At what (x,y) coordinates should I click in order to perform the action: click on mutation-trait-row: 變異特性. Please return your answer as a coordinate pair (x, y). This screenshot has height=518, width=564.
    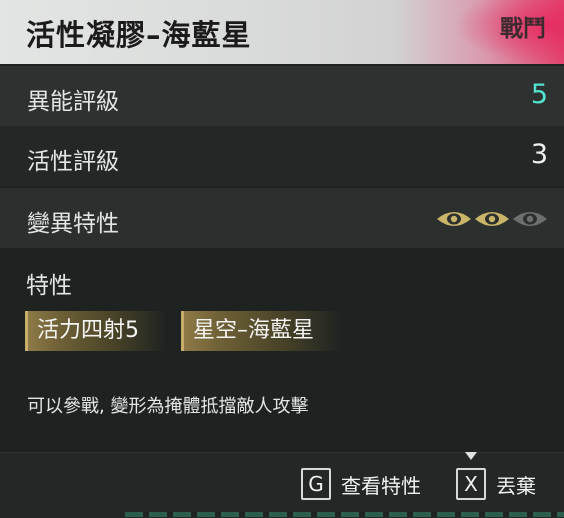
    Looking at the image, I should click on (282, 218).